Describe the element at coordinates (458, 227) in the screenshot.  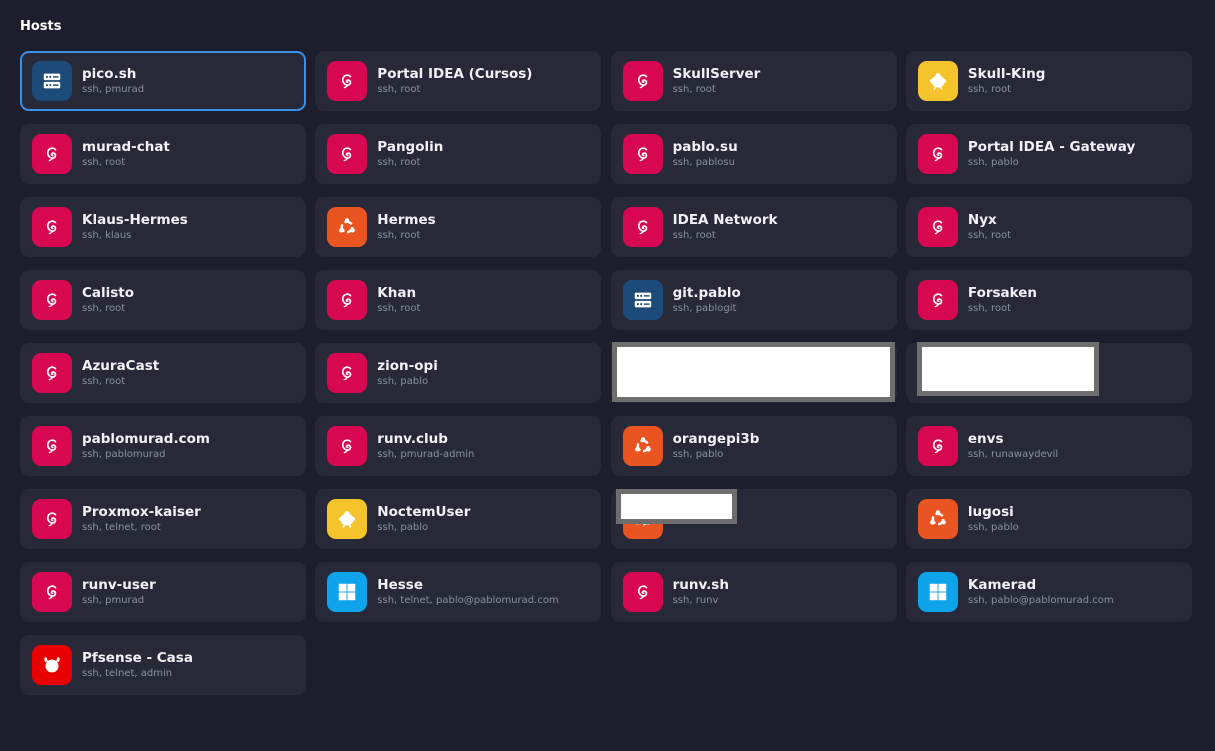
I see `host-card: Hermes ssh, root` at that location.